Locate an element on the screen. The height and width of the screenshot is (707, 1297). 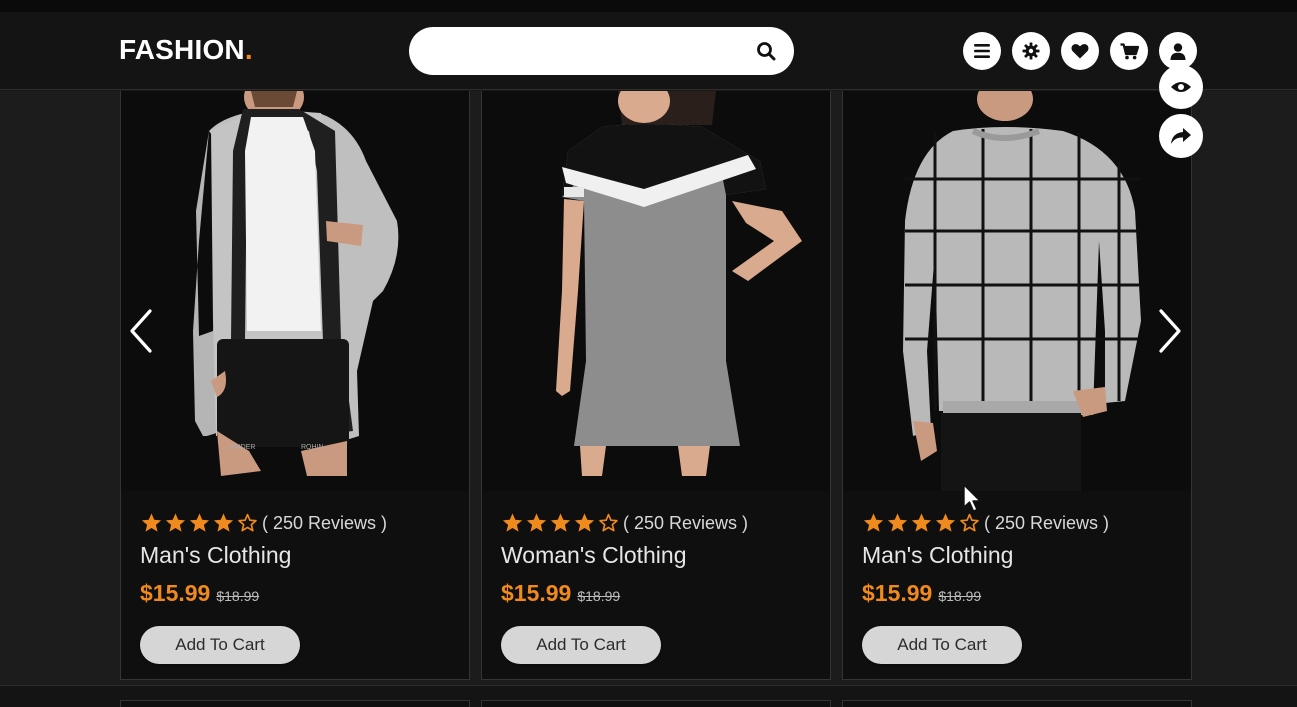
product-name: Woman's Clothing is located at coordinates (661, 557).